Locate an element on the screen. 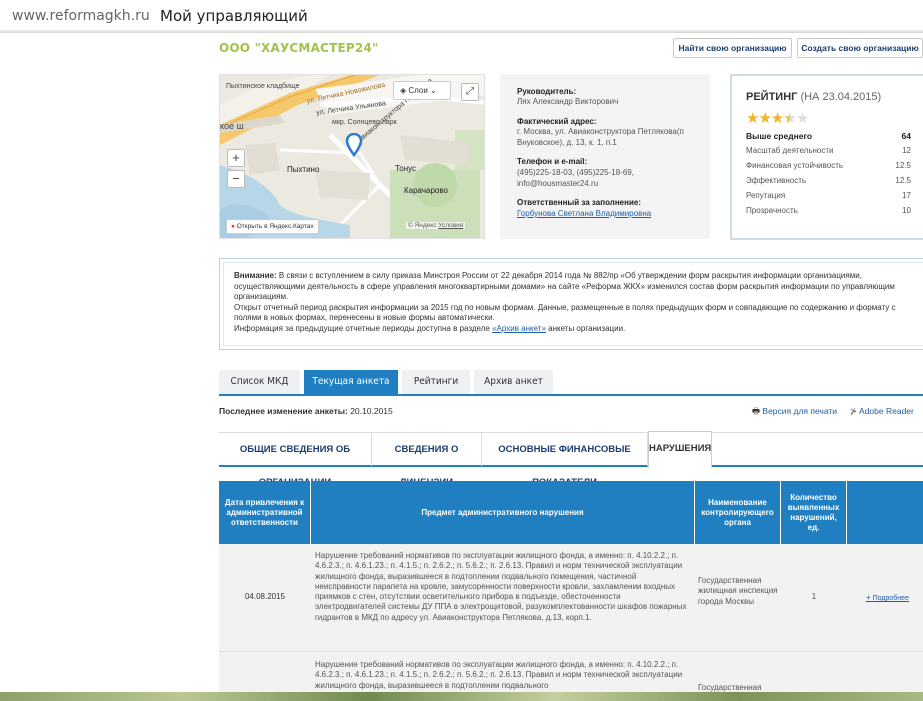 This screenshot has width=923, height=701. layers-icon: ◈ is located at coordinates (403, 90).